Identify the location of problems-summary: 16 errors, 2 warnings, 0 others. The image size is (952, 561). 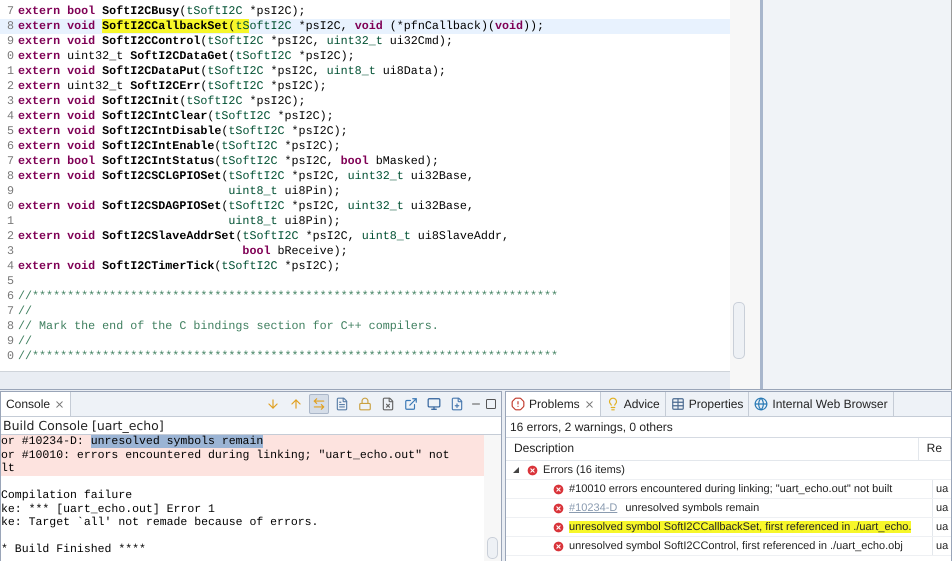
(591, 427).